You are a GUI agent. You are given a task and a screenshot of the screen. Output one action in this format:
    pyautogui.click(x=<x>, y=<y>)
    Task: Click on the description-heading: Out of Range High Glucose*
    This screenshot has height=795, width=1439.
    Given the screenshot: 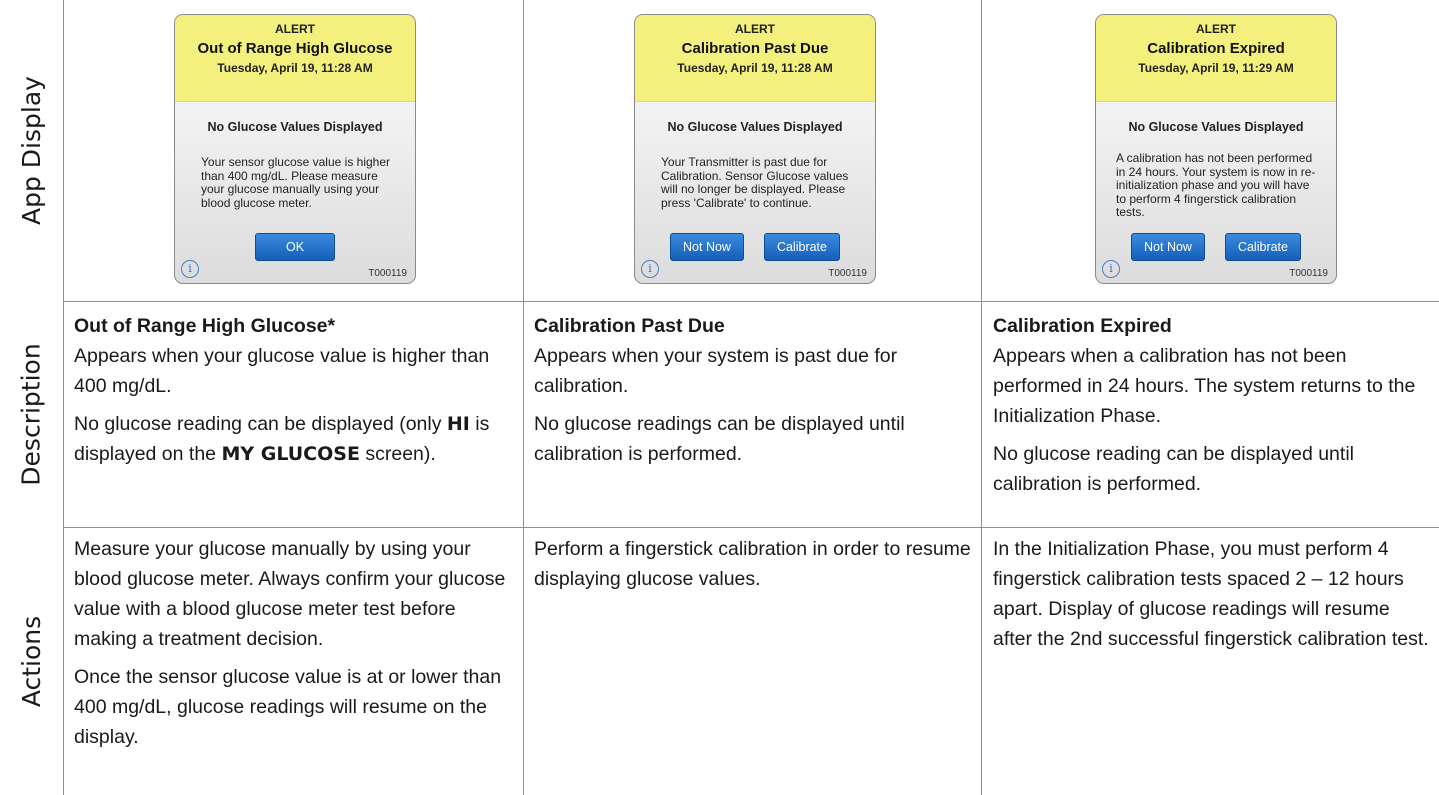 What is the action you would take?
    pyautogui.click(x=205, y=326)
    